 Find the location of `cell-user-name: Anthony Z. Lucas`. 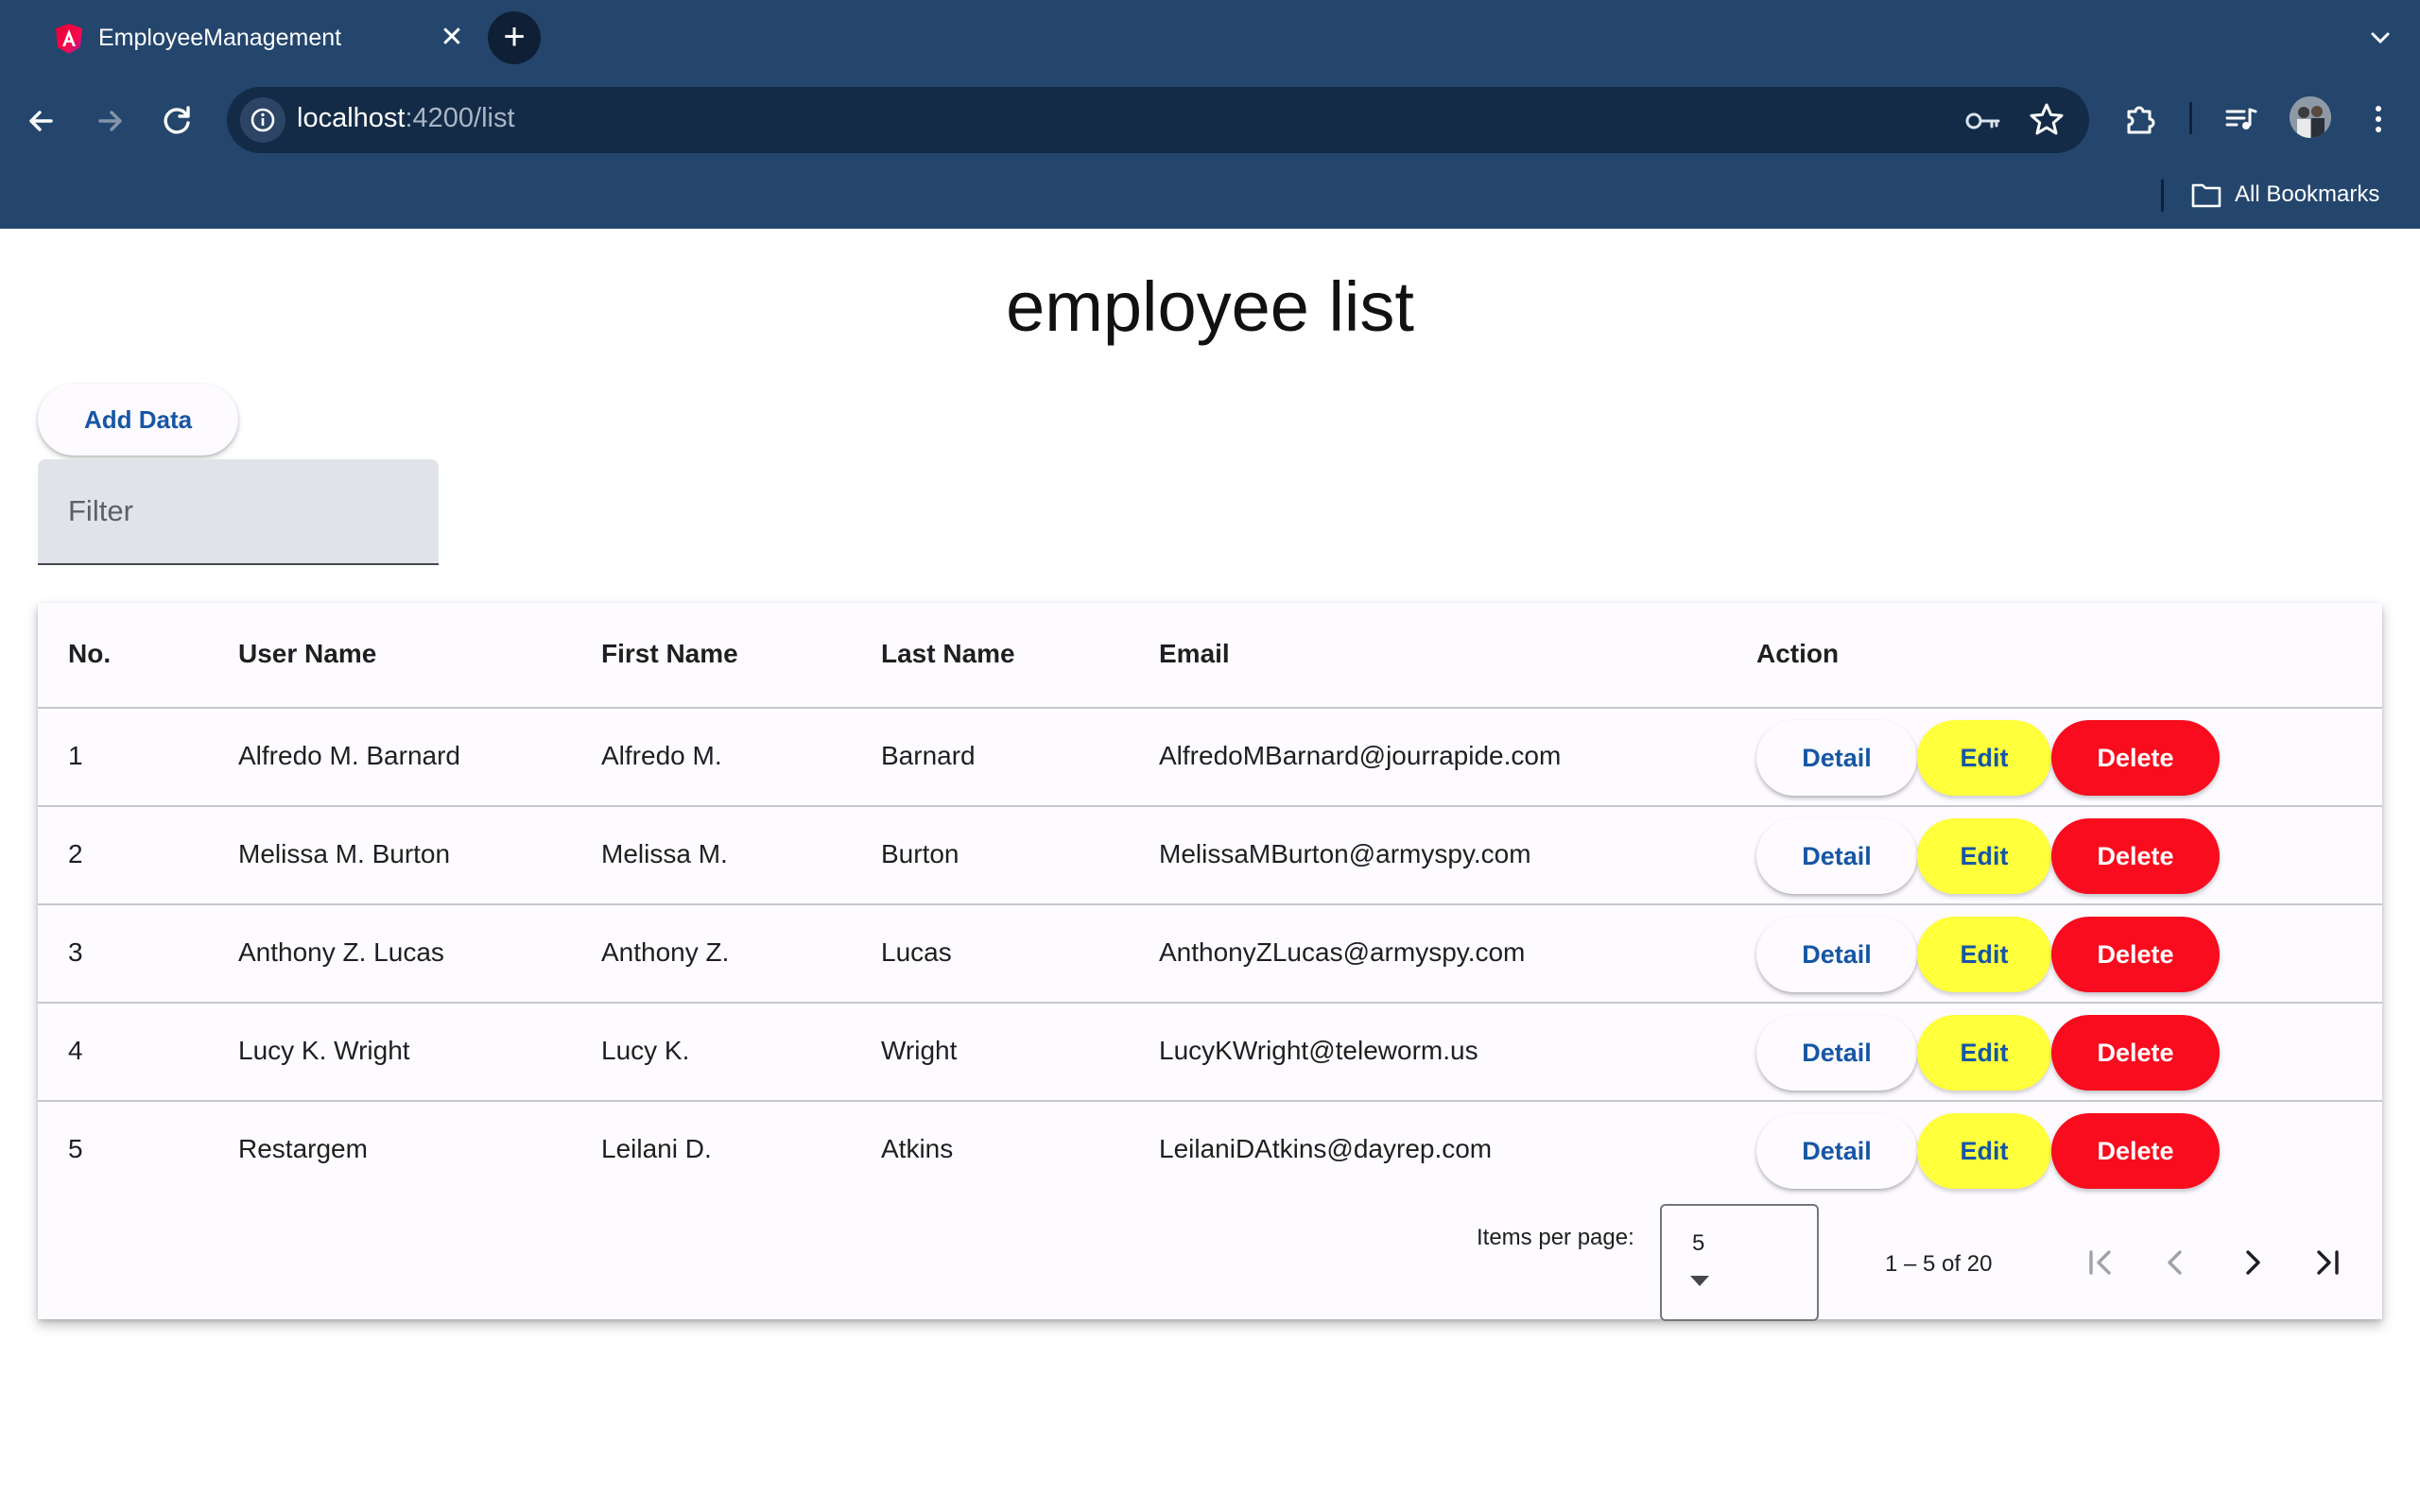

cell-user-name: Anthony Z. Lucas is located at coordinates (341, 952).